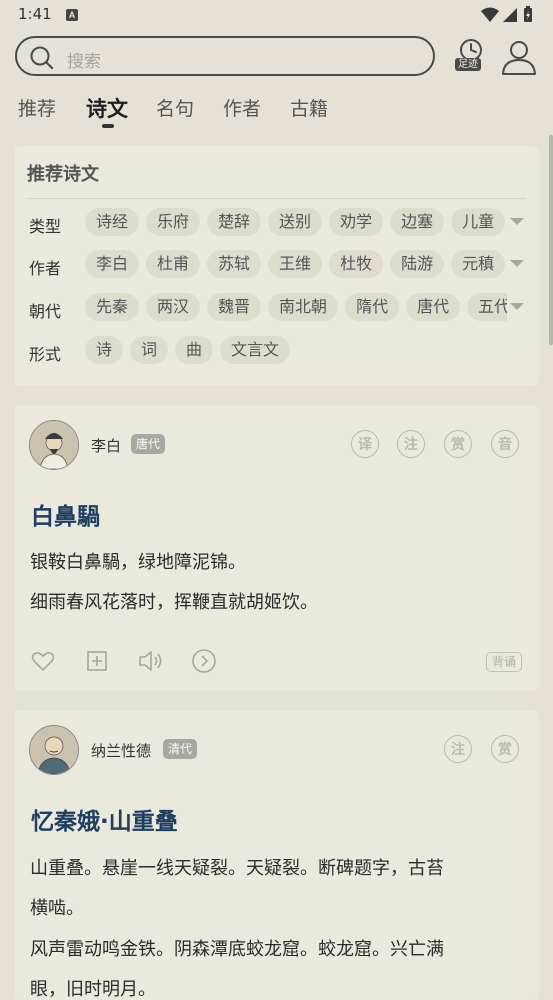 This screenshot has height=1000, width=553. Describe the element at coordinates (45, 354) in the screenshot. I see `filter-row-label: 形式` at that location.